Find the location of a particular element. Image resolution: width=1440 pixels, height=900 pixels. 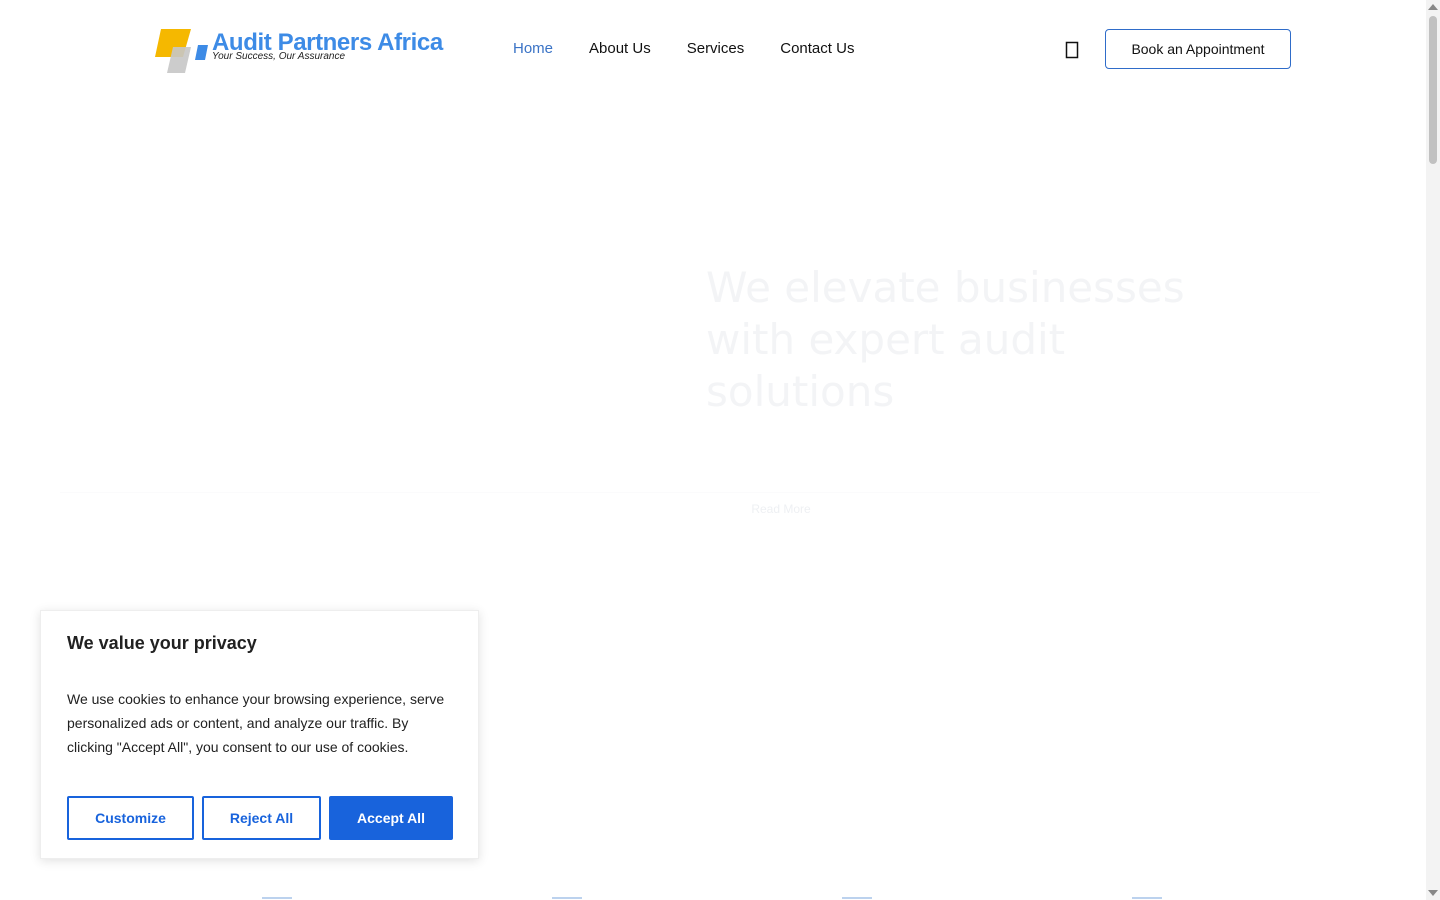

scroll-up-icon is located at coordinates (1433, 7).